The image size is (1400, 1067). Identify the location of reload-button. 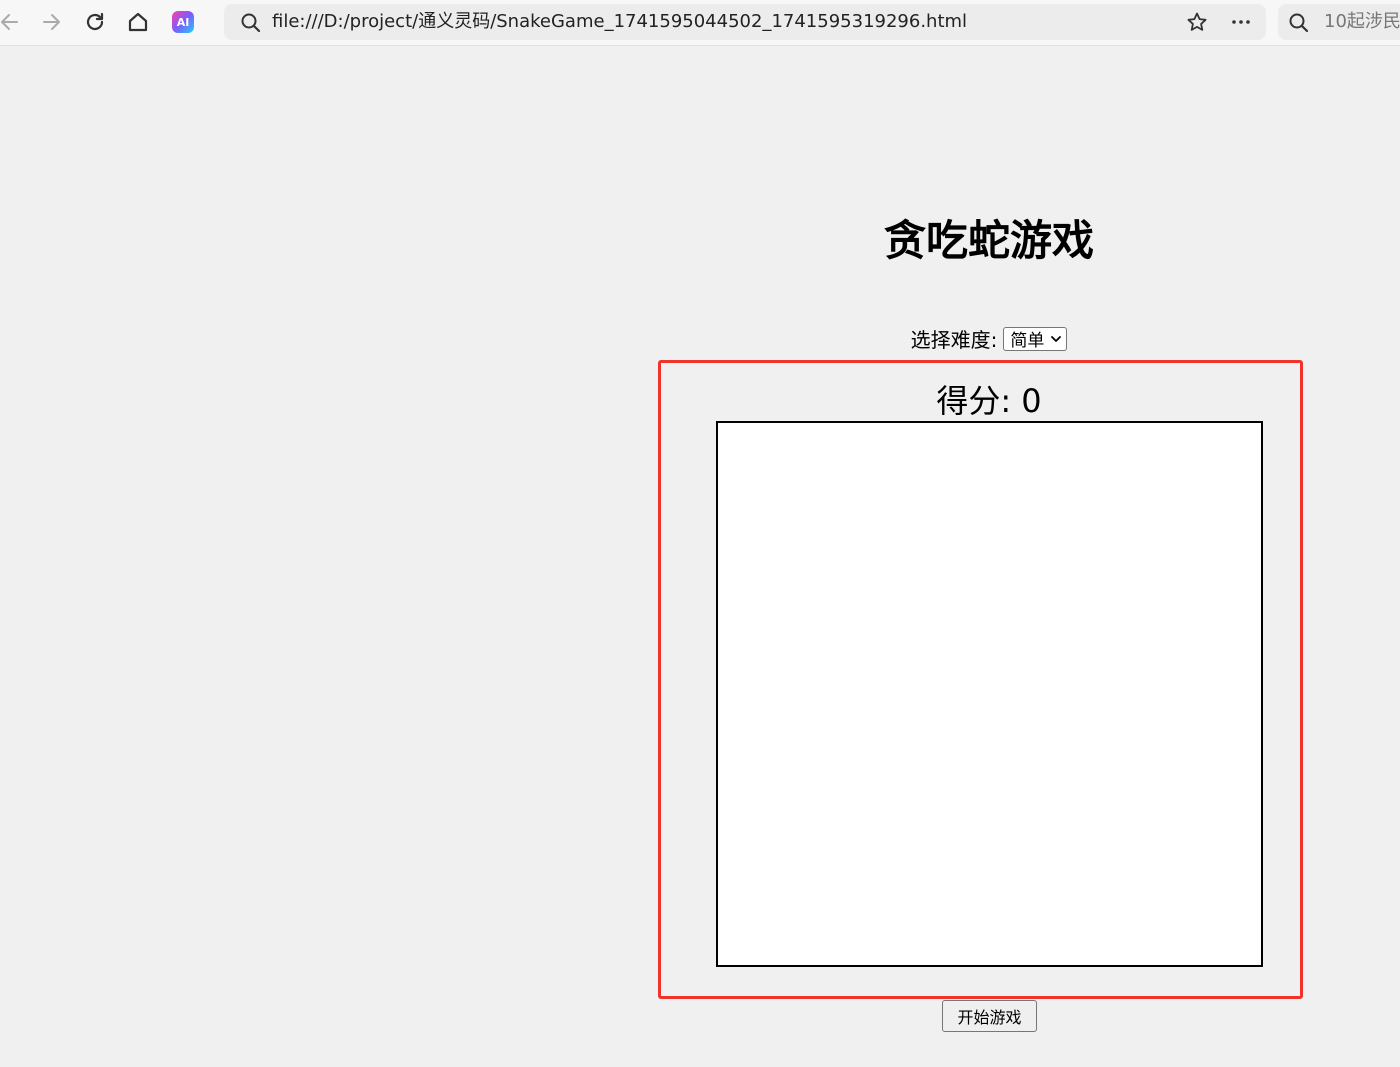
(95, 22).